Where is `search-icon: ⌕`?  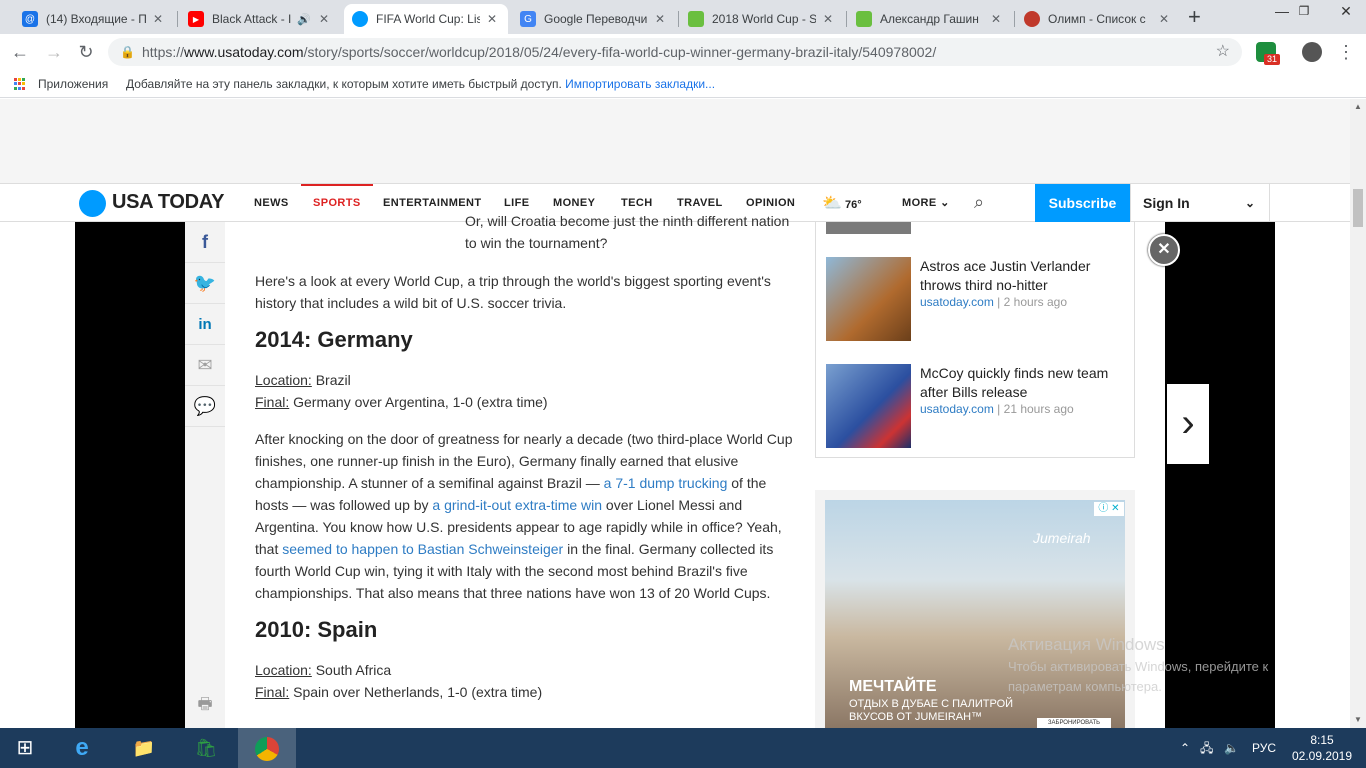 search-icon: ⌕ is located at coordinates (979, 202).